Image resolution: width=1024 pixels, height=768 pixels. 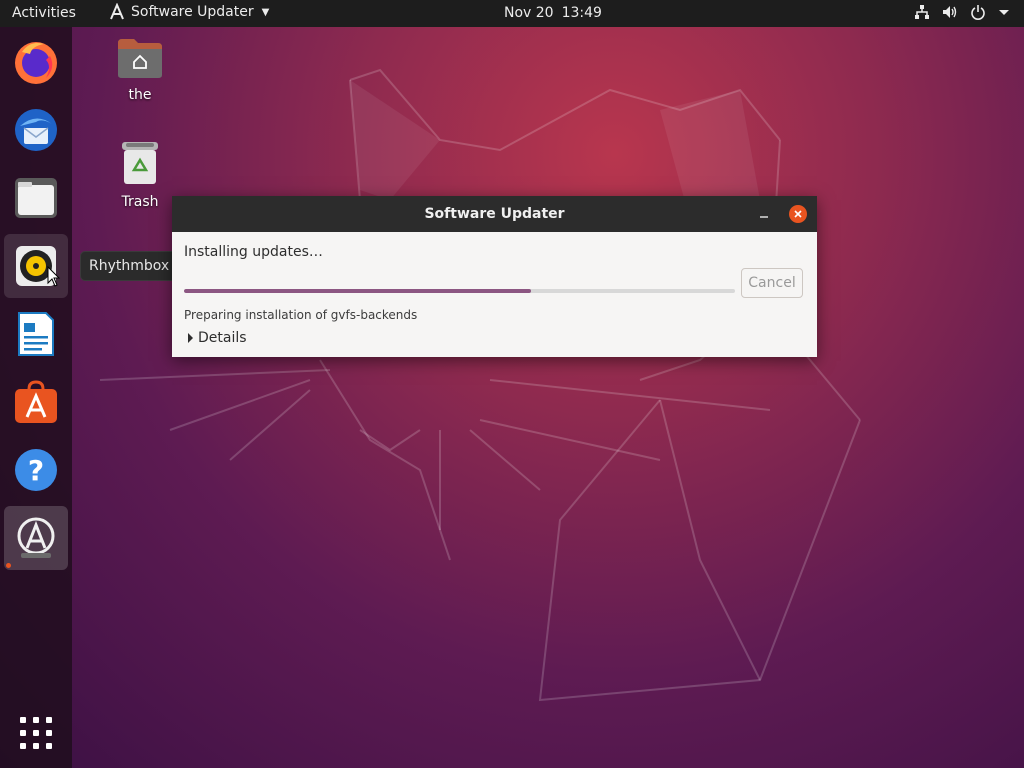 What do you see at coordinates (950, 12) in the screenshot?
I see `volume-icon` at bounding box center [950, 12].